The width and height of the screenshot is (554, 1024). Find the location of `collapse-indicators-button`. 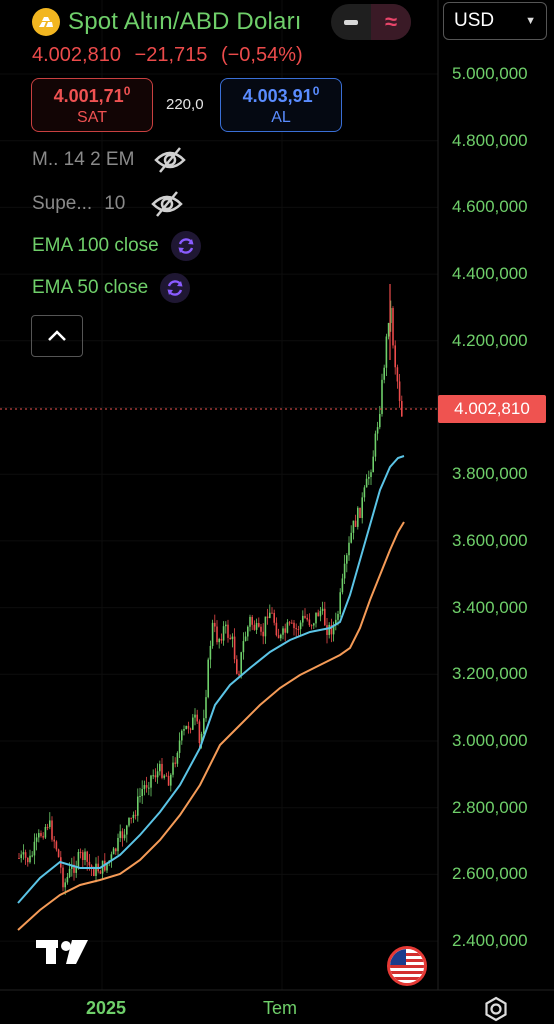

collapse-indicators-button is located at coordinates (57, 336).